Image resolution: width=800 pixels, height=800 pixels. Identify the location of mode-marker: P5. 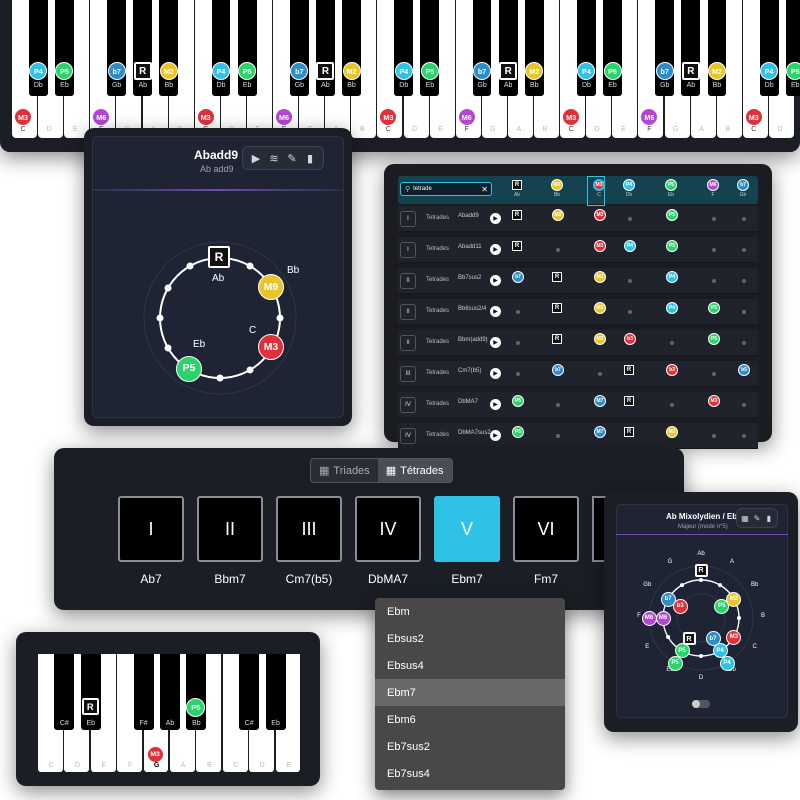
(722, 606).